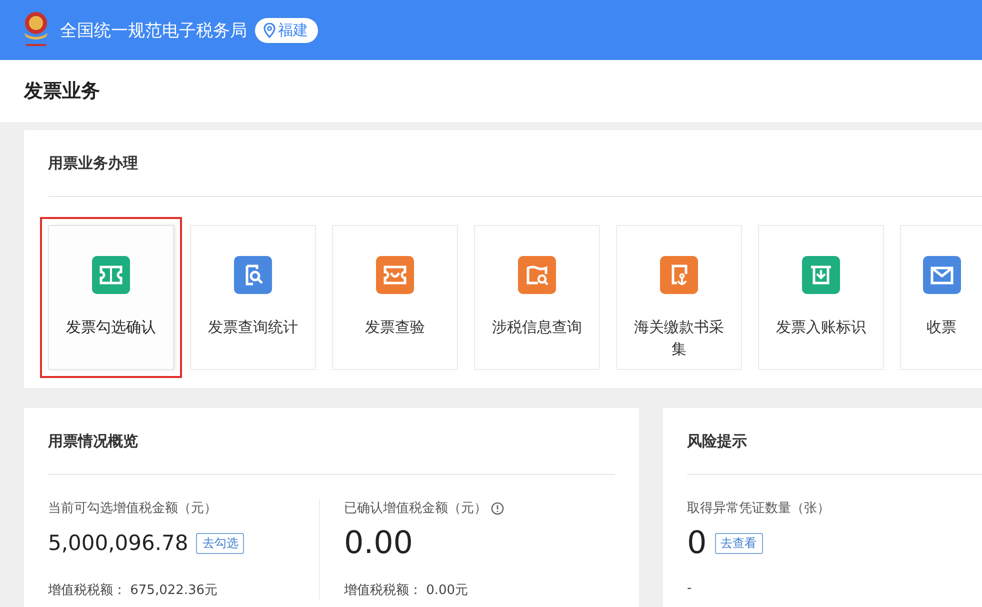 This screenshot has width=982, height=607. What do you see at coordinates (253, 297) in the screenshot?
I see `feature-tile: 发票查询统计` at bounding box center [253, 297].